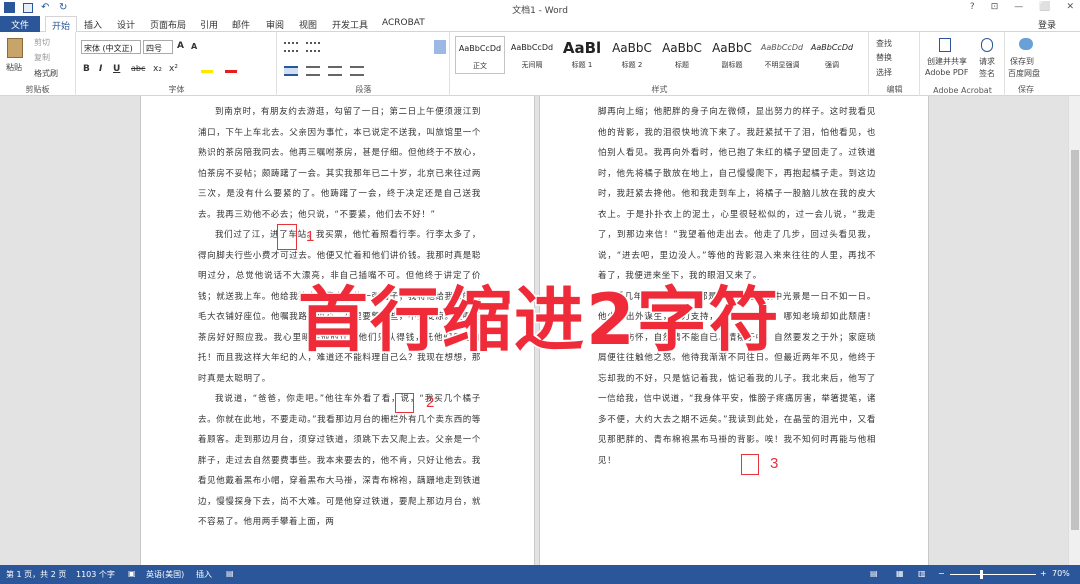 The width and height of the screenshot is (1080, 584). What do you see at coordinates (46, 73) in the screenshot?
I see `format-painter-button: 格式刷` at bounding box center [46, 73].